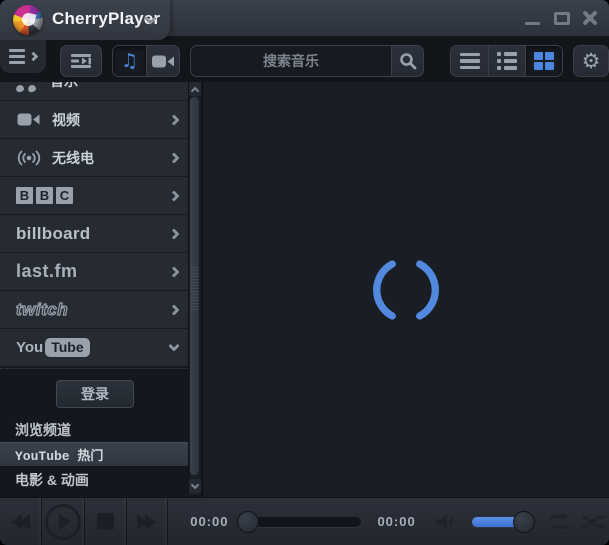 The width and height of the screenshot is (609, 545). Describe the element at coordinates (95, 120) in the screenshot. I see `sidebar-item-video: 视频` at that location.